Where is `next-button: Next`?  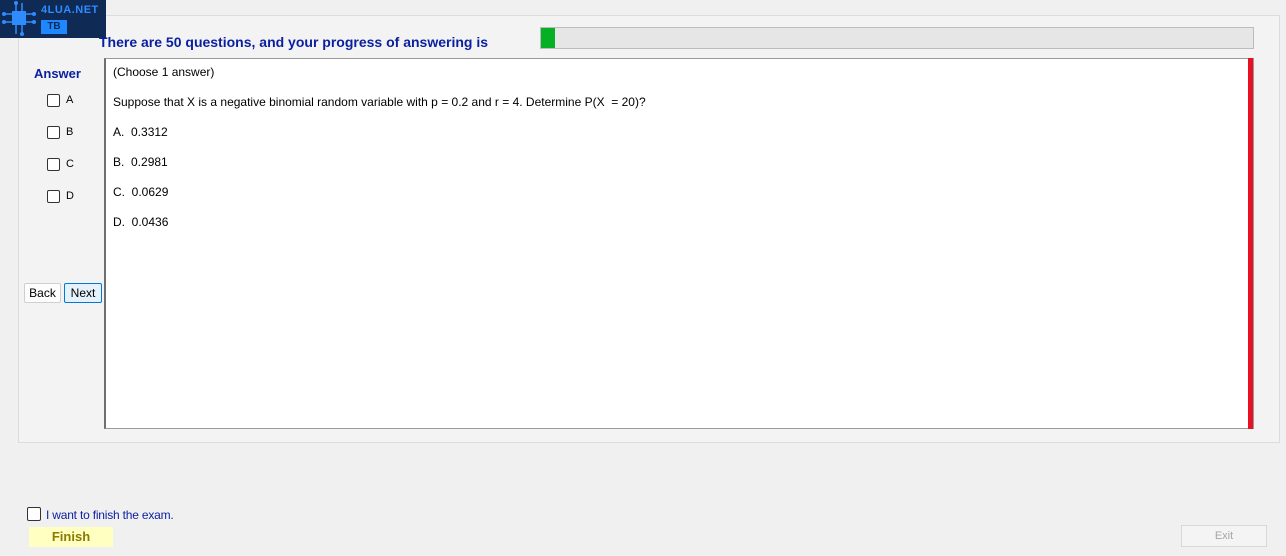 next-button: Next is located at coordinates (83, 293).